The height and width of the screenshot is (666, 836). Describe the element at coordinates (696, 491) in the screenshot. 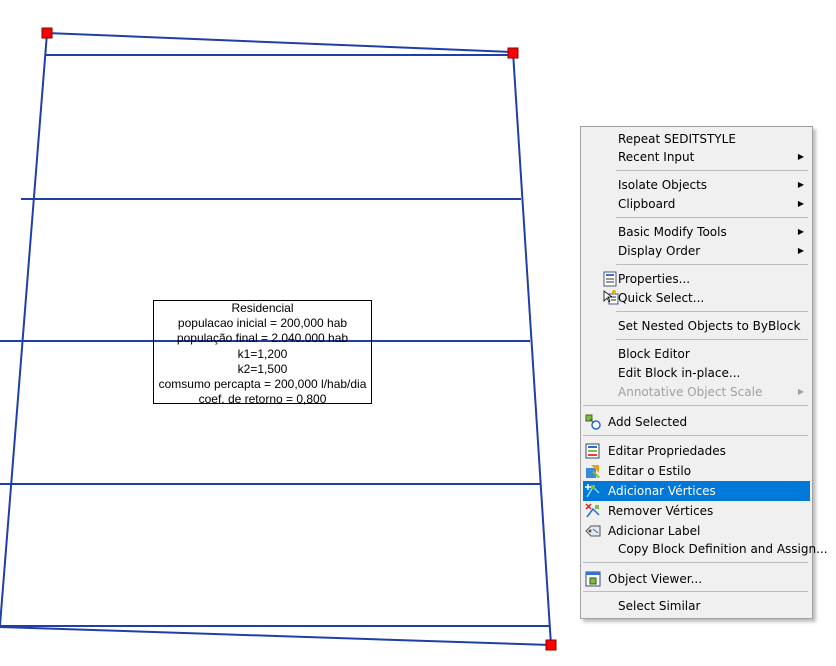

I see `menu-item-adicionar-vertices: Adicionar Vértices` at that location.